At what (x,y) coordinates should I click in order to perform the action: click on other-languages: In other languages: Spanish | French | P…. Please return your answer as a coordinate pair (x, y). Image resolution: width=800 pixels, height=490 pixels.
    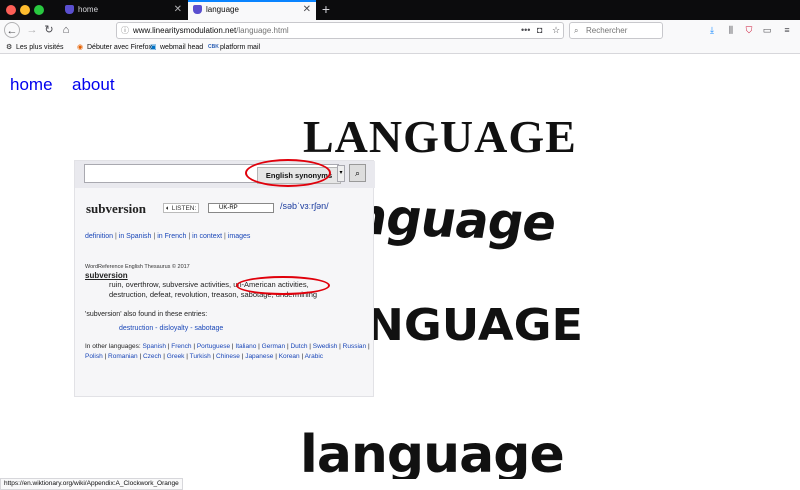
    Looking at the image, I should click on (227, 352).